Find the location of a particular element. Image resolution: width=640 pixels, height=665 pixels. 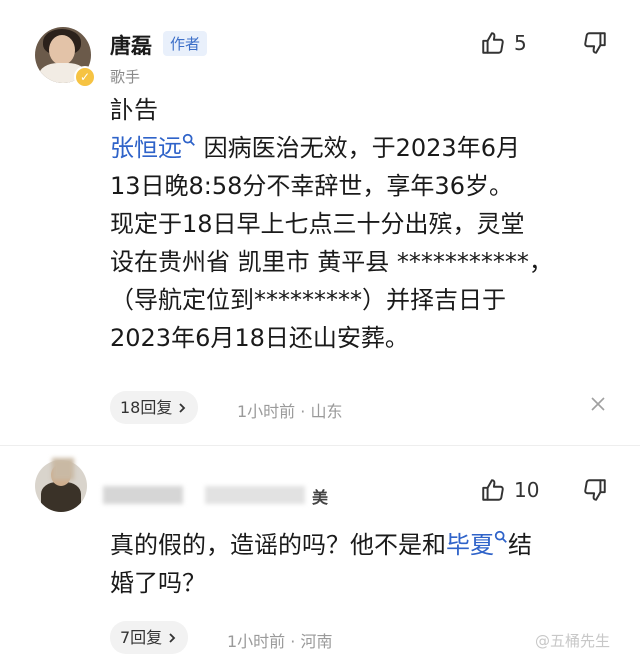

mention-link: 张恒远 is located at coordinates (146, 148).